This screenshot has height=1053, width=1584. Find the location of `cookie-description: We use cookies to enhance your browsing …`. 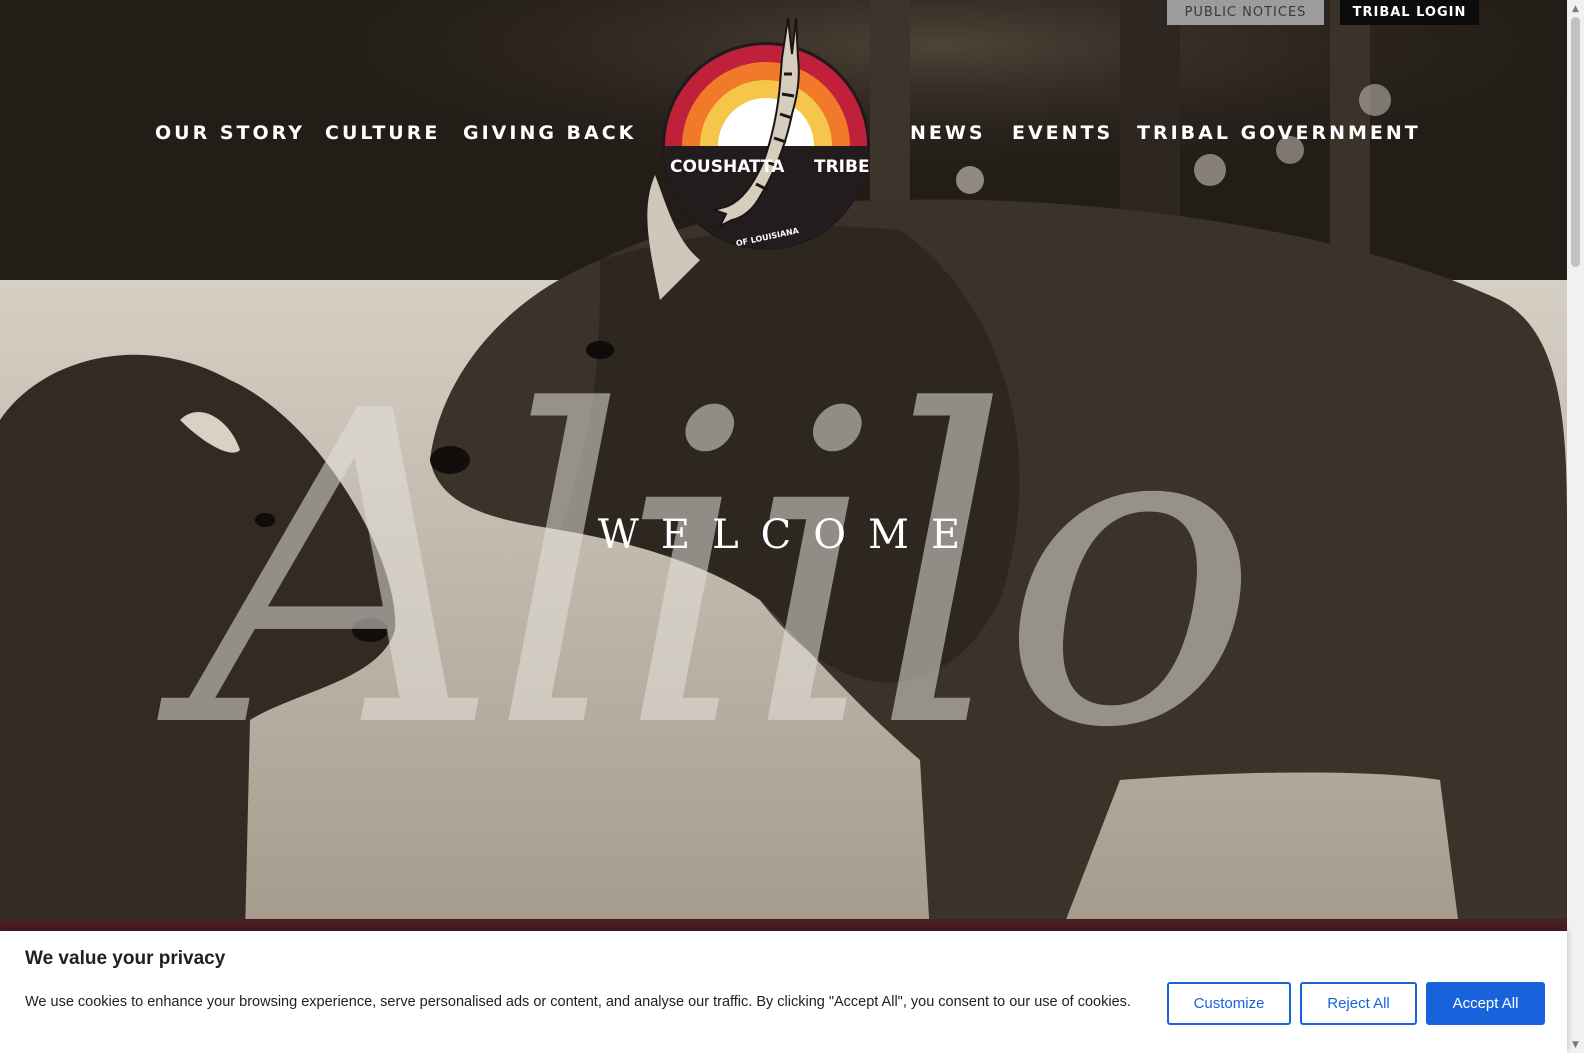

cookie-description: We use cookies to enhance your browsing … is located at coordinates (578, 1002).